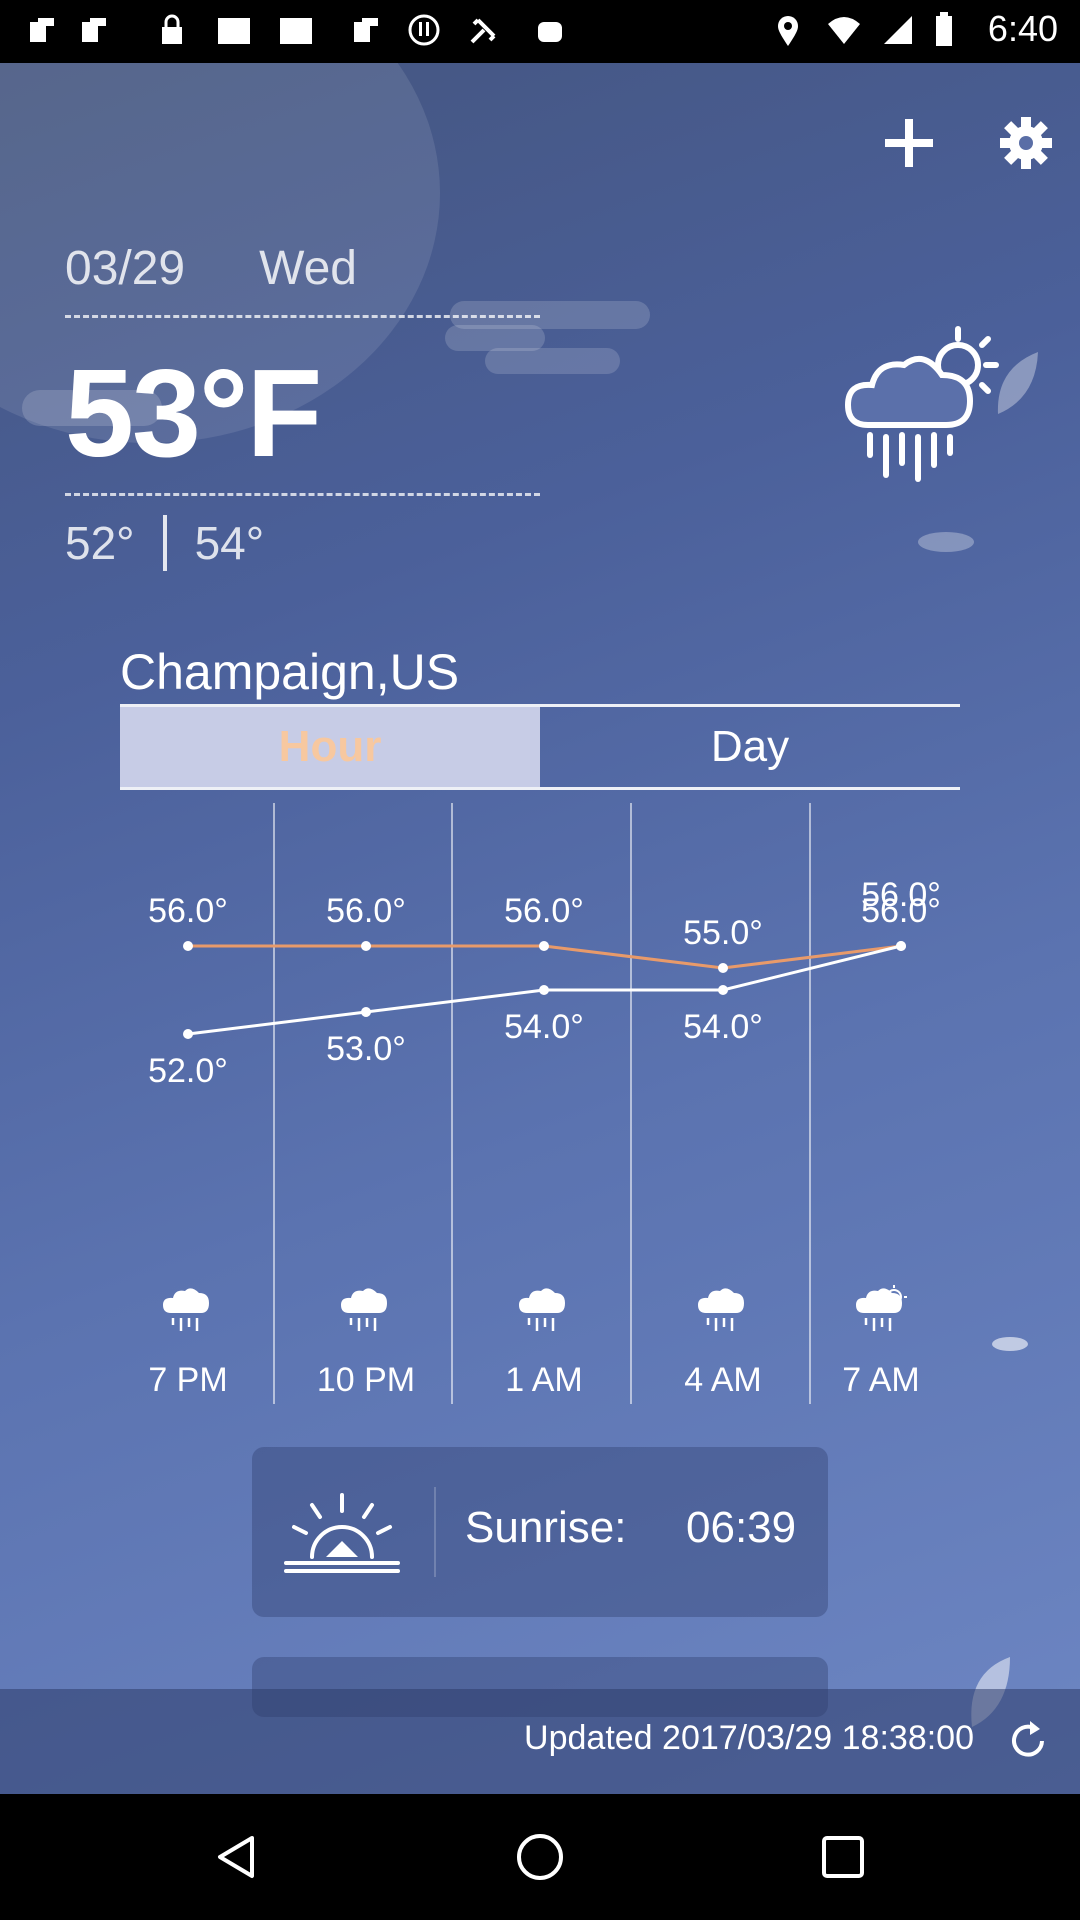  Describe the element at coordinates (546, 1527) in the screenshot. I see `sunrise-label: Sunrise:` at that location.